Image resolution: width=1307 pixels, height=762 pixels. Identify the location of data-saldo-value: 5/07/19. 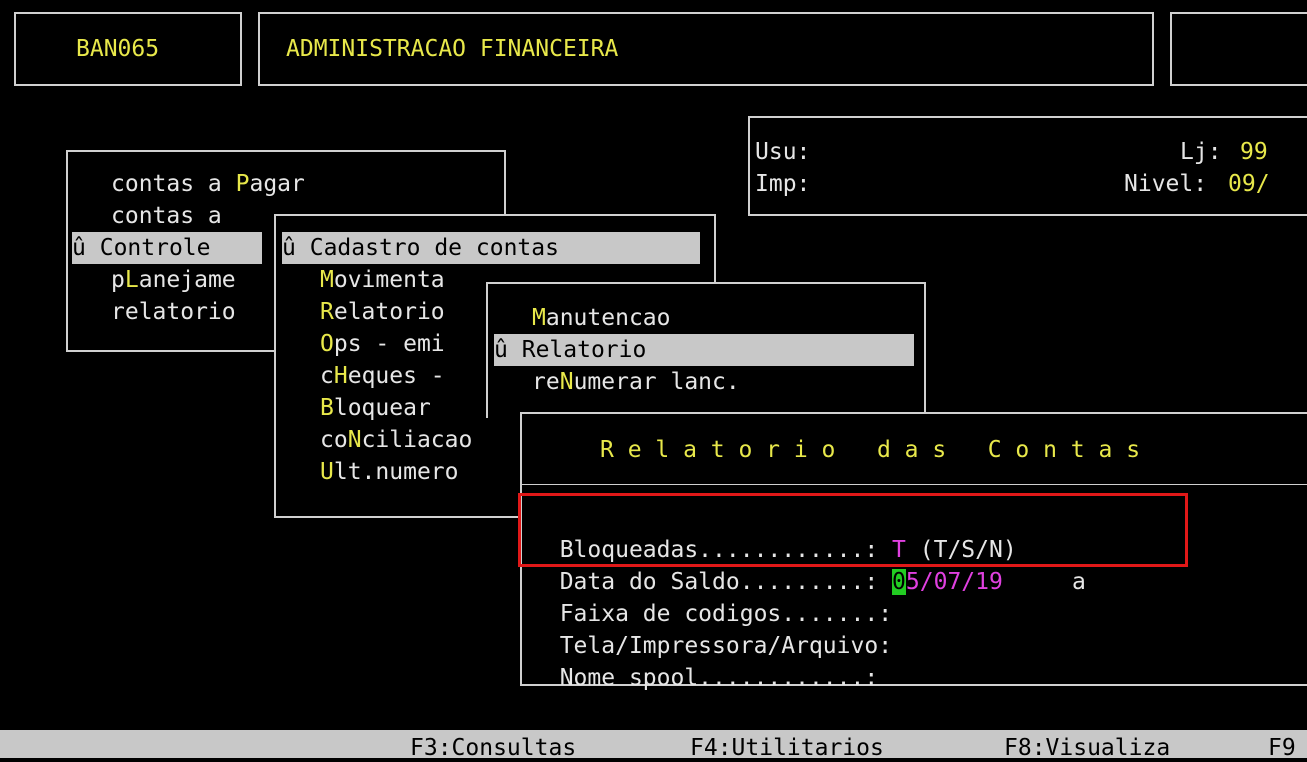
(954, 582).